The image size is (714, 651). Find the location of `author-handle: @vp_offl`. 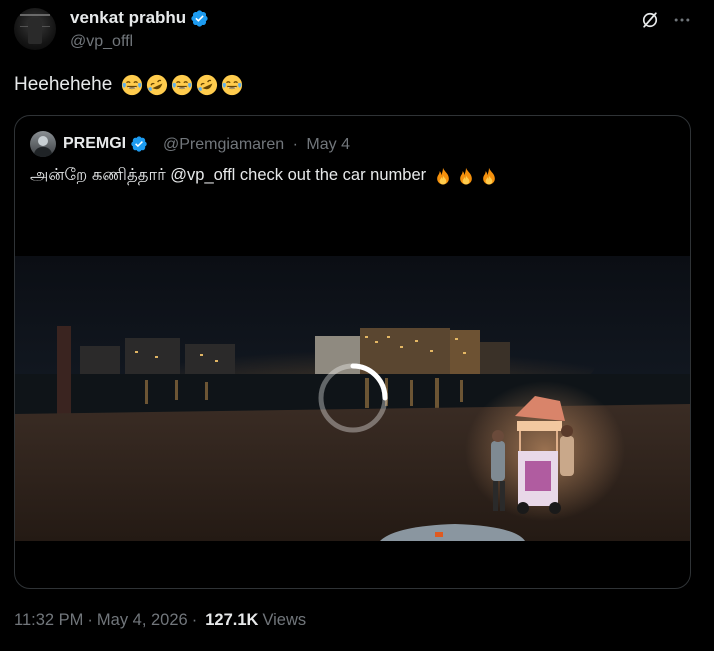

author-handle: @vp_offl is located at coordinates (101, 42).